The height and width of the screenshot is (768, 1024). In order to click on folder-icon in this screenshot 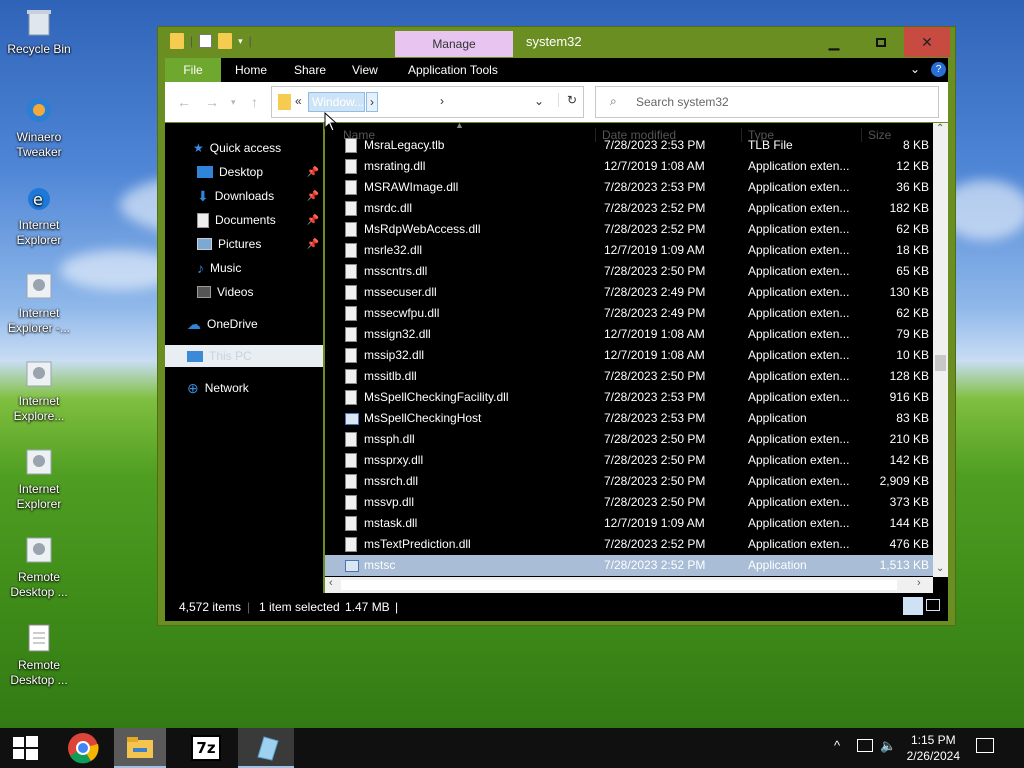, I will do `click(177, 41)`.